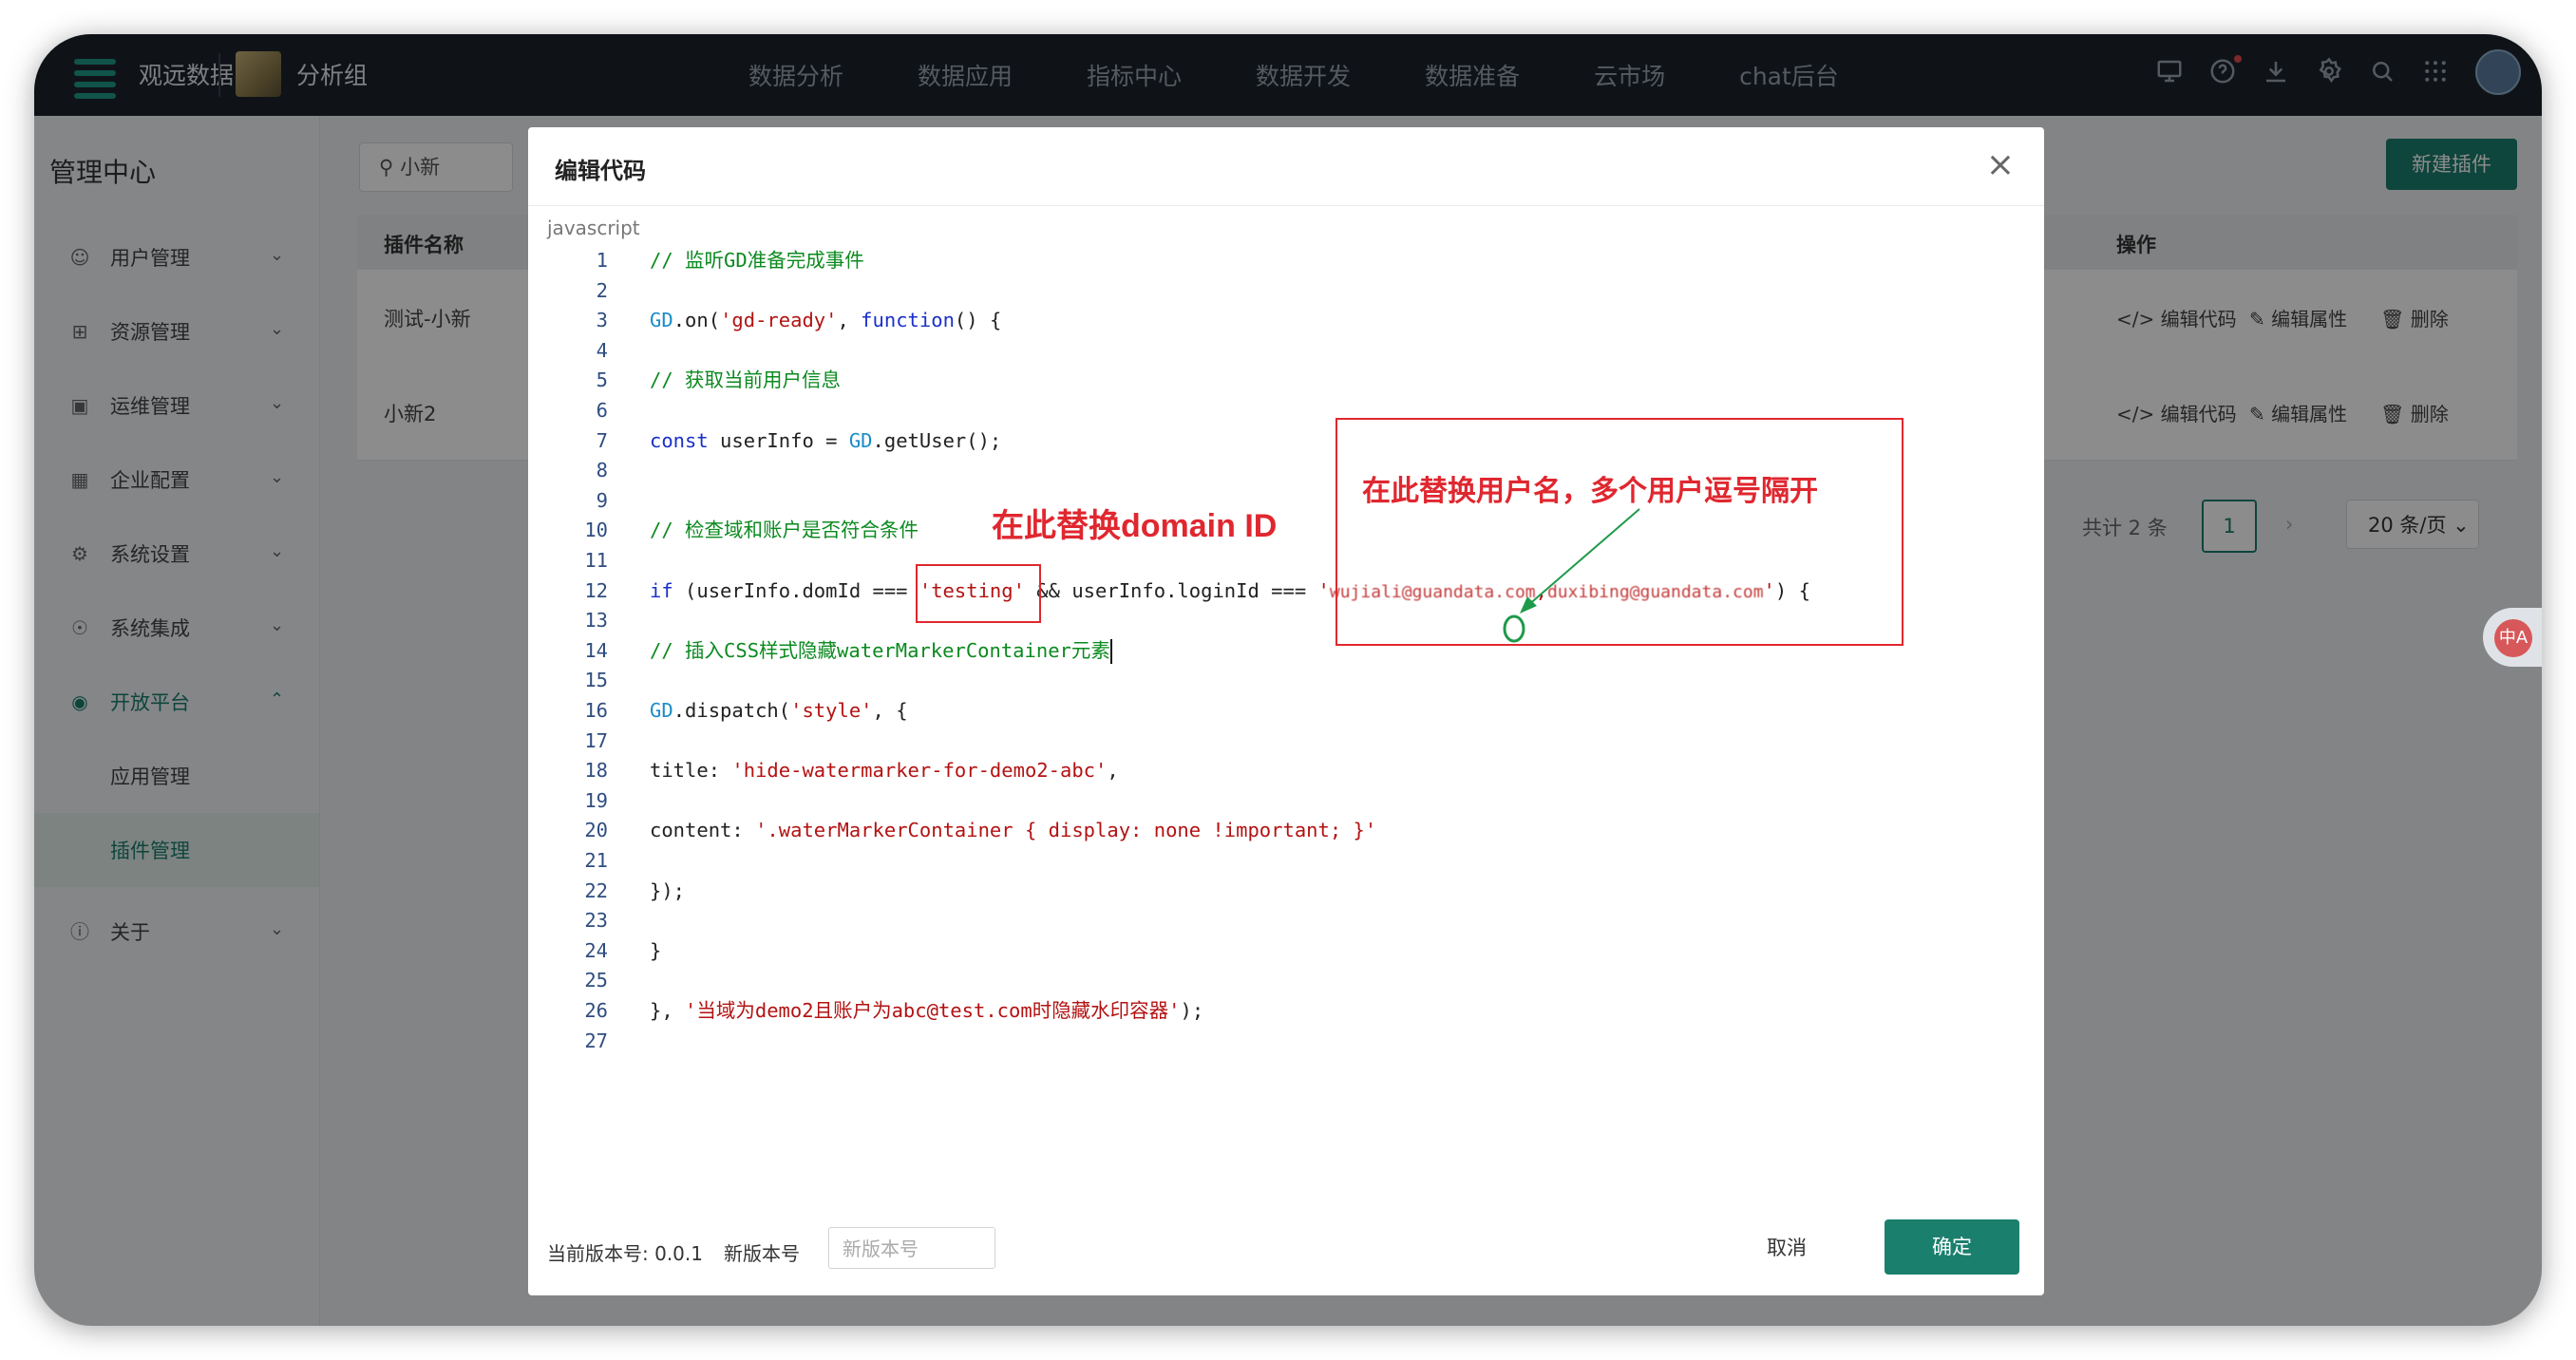 This screenshot has width=2576, height=1360. Describe the element at coordinates (799, 320) in the screenshot. I see `code-line: 3 GD.on('gd-ready', function() {` at that location.